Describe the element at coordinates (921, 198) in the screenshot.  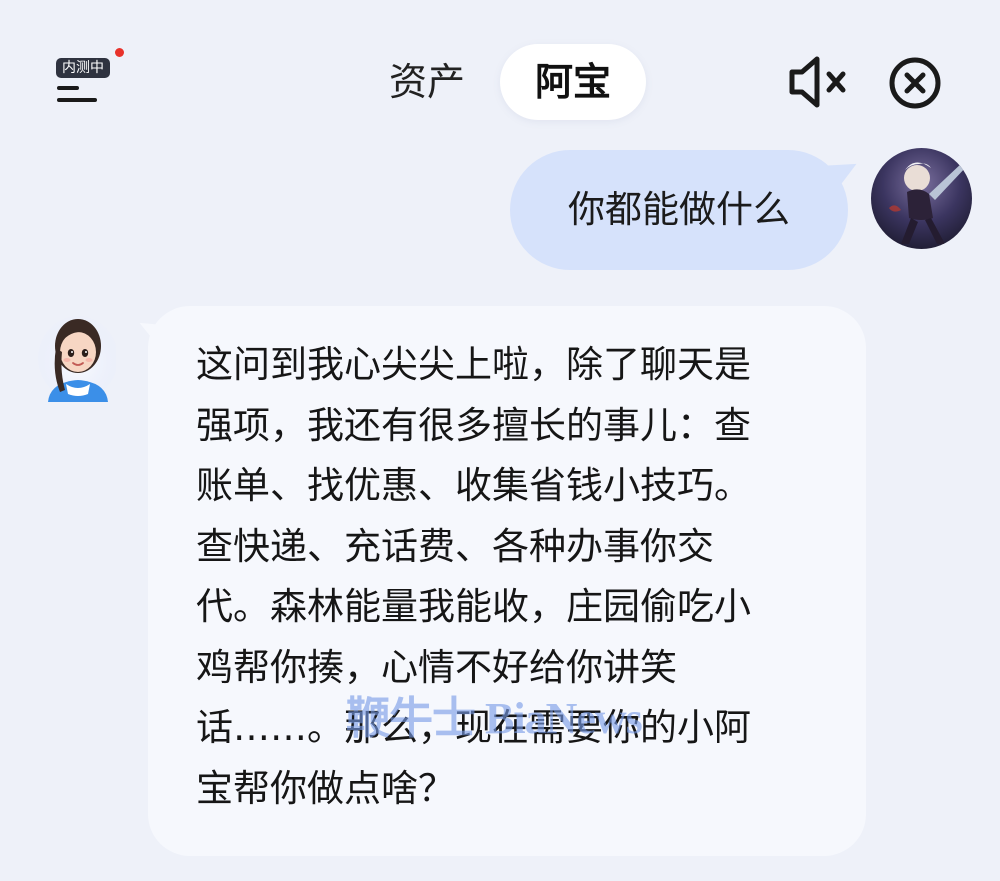
I see `user-avatar` at that location.